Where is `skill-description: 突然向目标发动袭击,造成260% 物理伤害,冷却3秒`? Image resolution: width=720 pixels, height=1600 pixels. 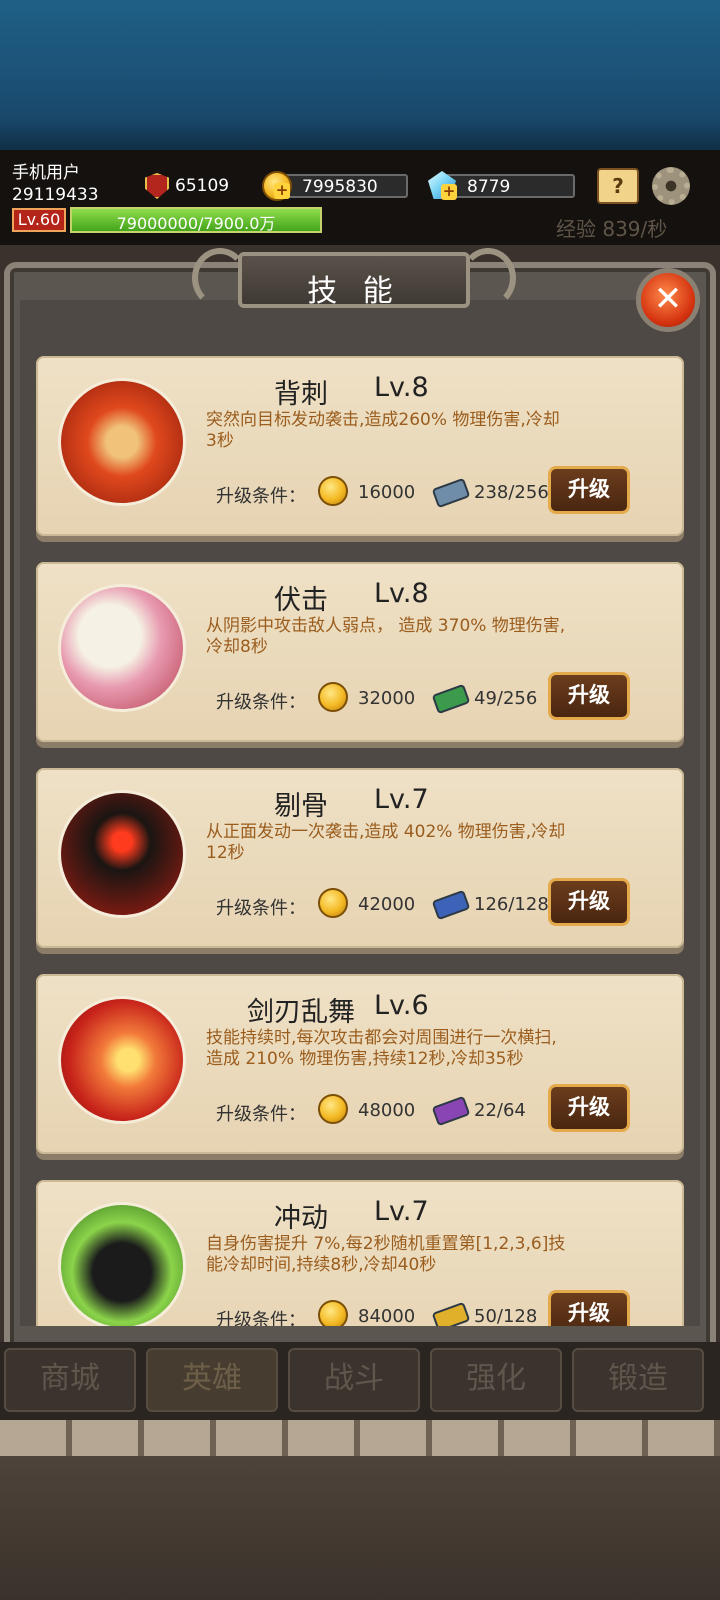
skill-description: 突然向目标发动袭击,造成260% 物理伤害,冷却3秒 is located at coordinates (383, 430).